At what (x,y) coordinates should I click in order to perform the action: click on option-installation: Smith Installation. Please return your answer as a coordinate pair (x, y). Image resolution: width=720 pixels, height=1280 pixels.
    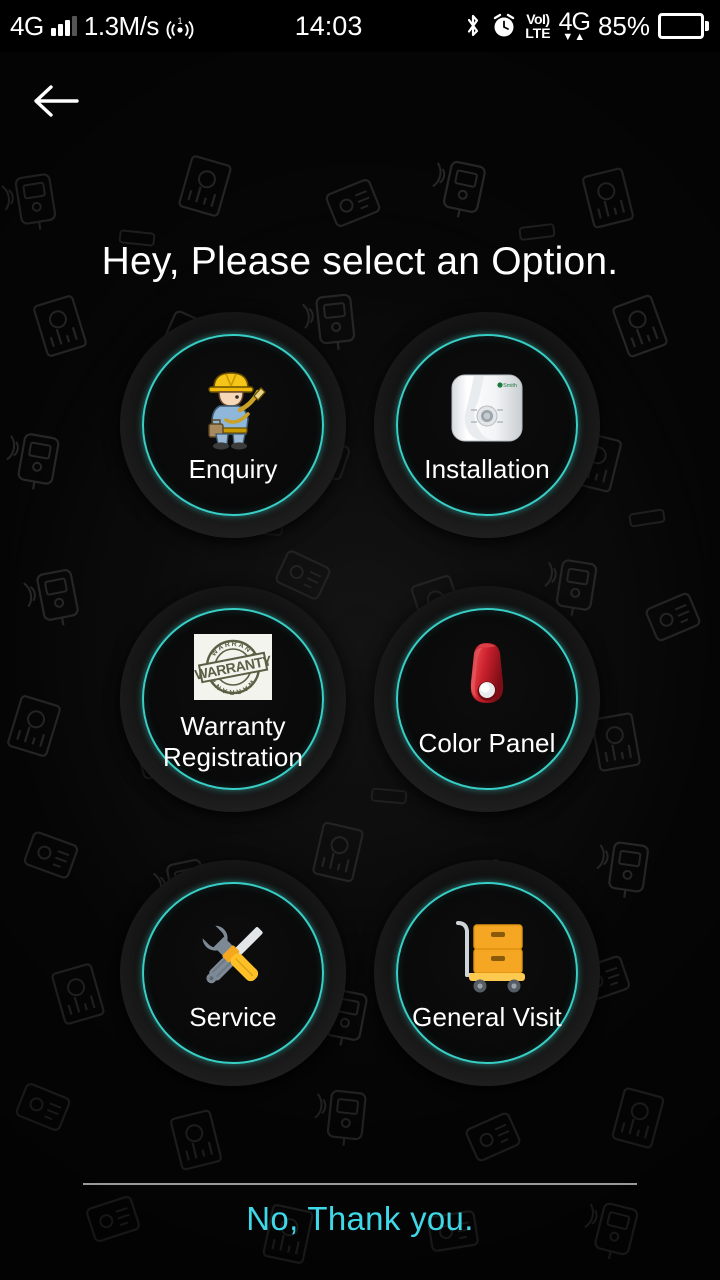
    Looking at the image, I should click on (487, 425).